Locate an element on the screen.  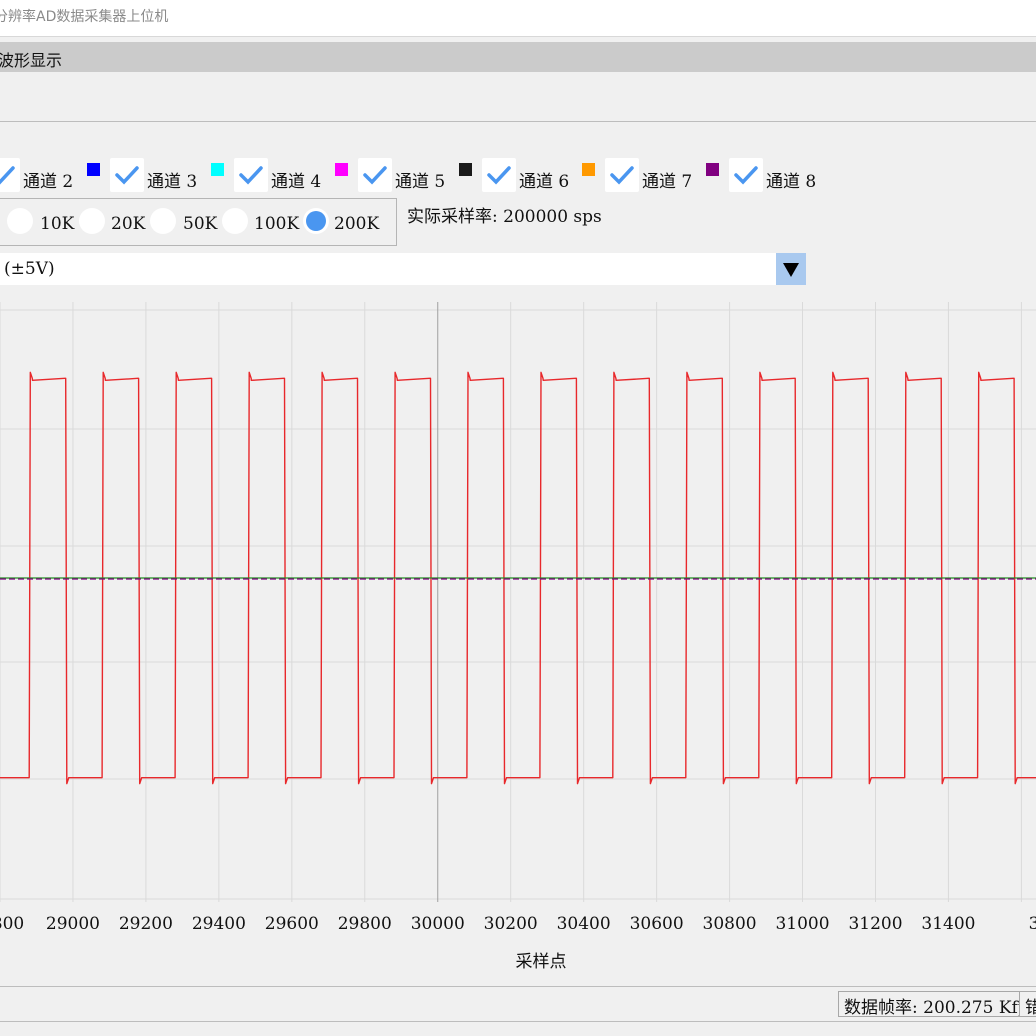
channel-5-label: 通道 5 is located at coordinates (420, 182).